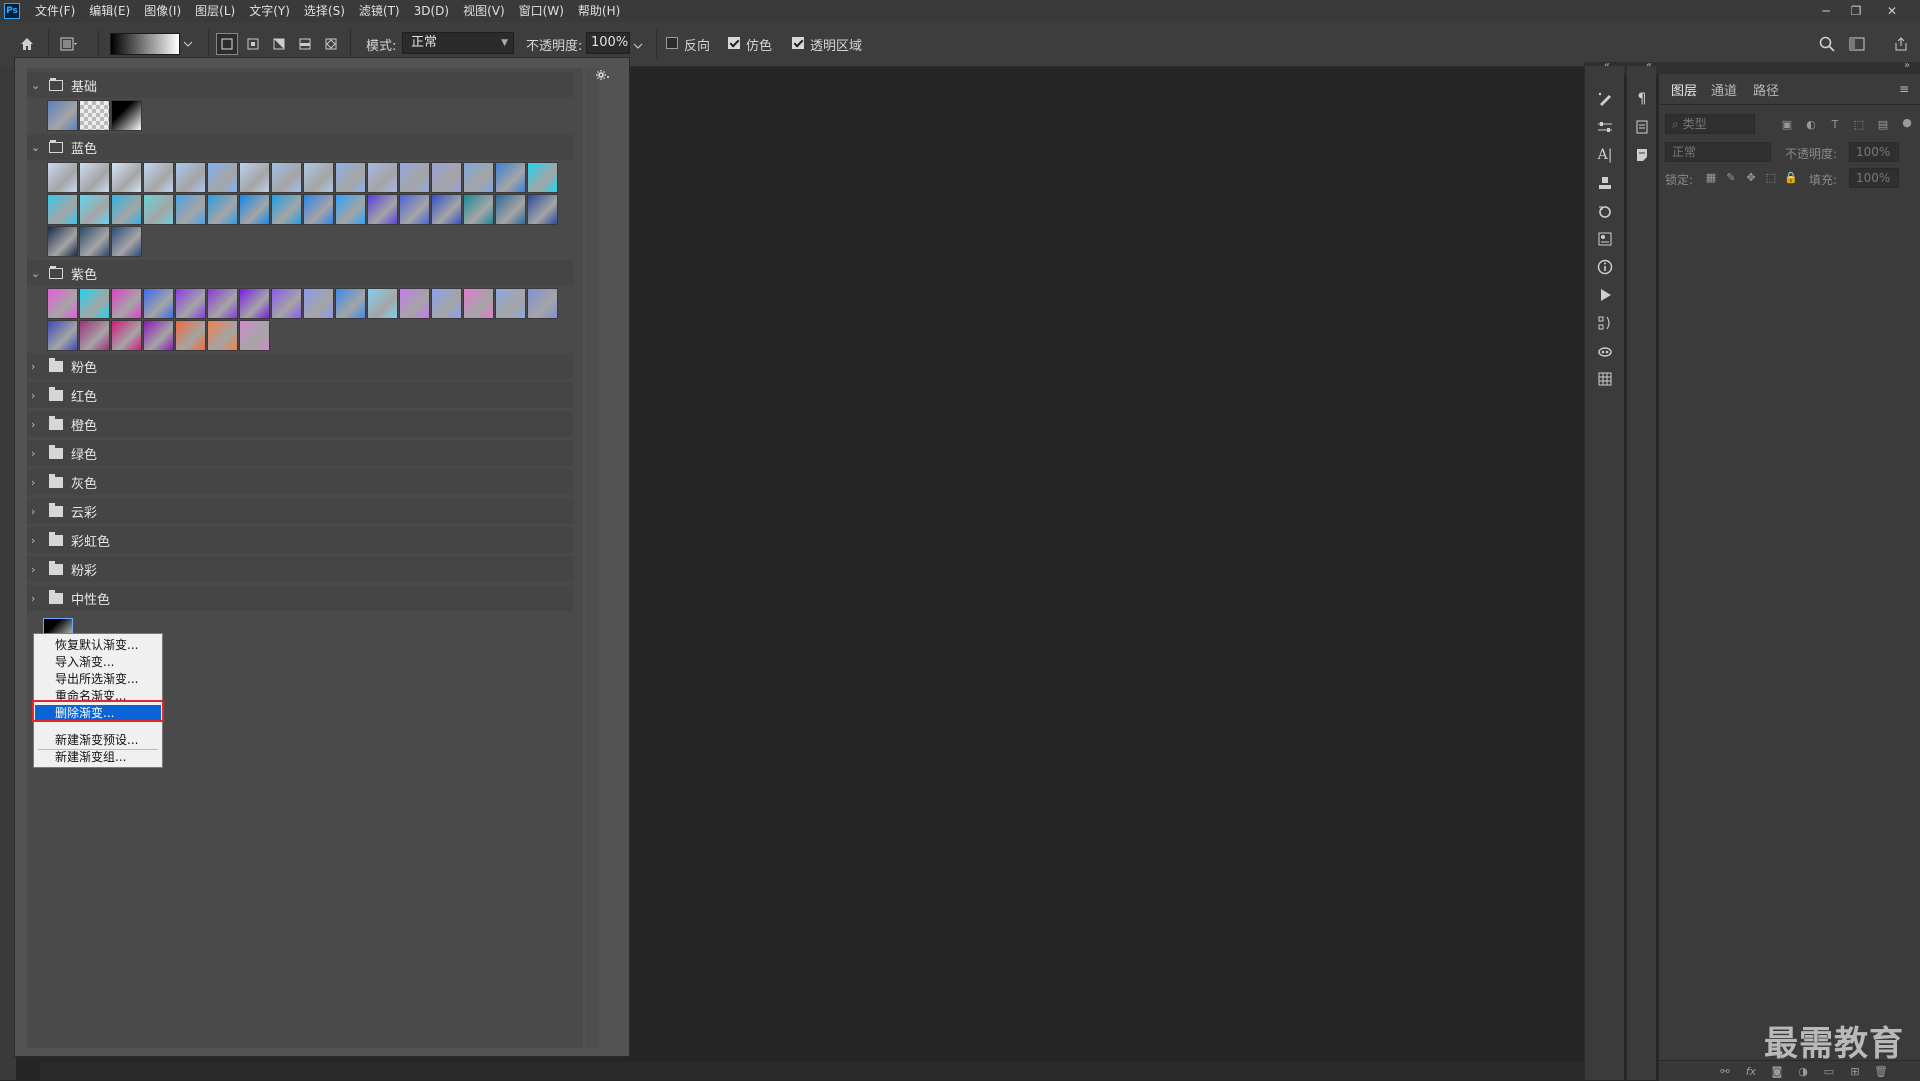 This screenshot has width=1920, height=1081. Describe the element at coordinates (227, 44) in the screenshot. I see `linear-gradient-button` at that location.